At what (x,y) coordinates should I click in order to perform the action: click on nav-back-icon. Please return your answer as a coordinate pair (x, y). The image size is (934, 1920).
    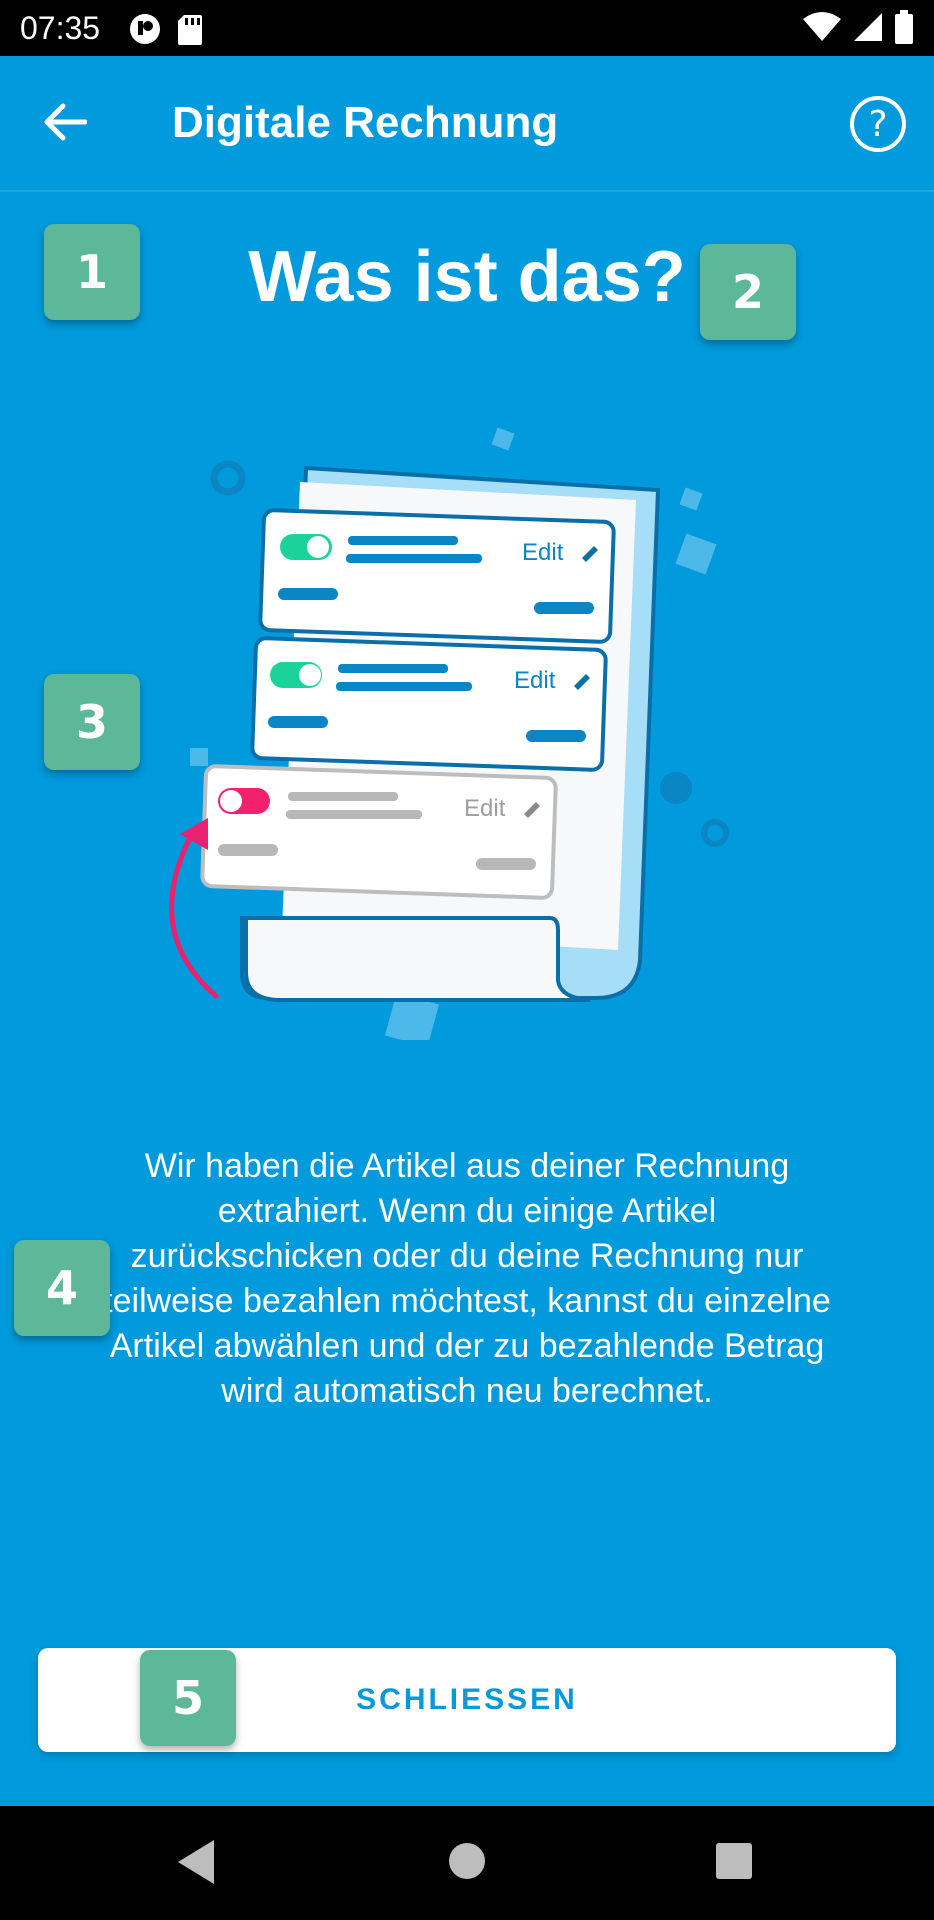
    Looking at the image, I should click on (196, 1862).